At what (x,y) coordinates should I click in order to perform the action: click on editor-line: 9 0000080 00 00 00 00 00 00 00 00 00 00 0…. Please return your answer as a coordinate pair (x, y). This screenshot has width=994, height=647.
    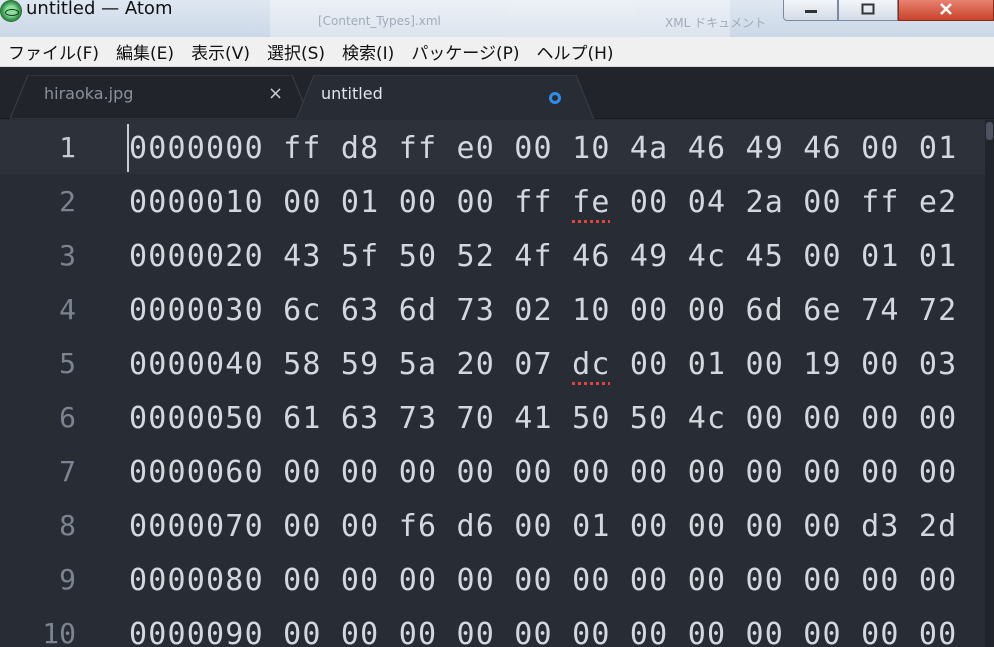
    Looking at the image, I should click on (497, 579).